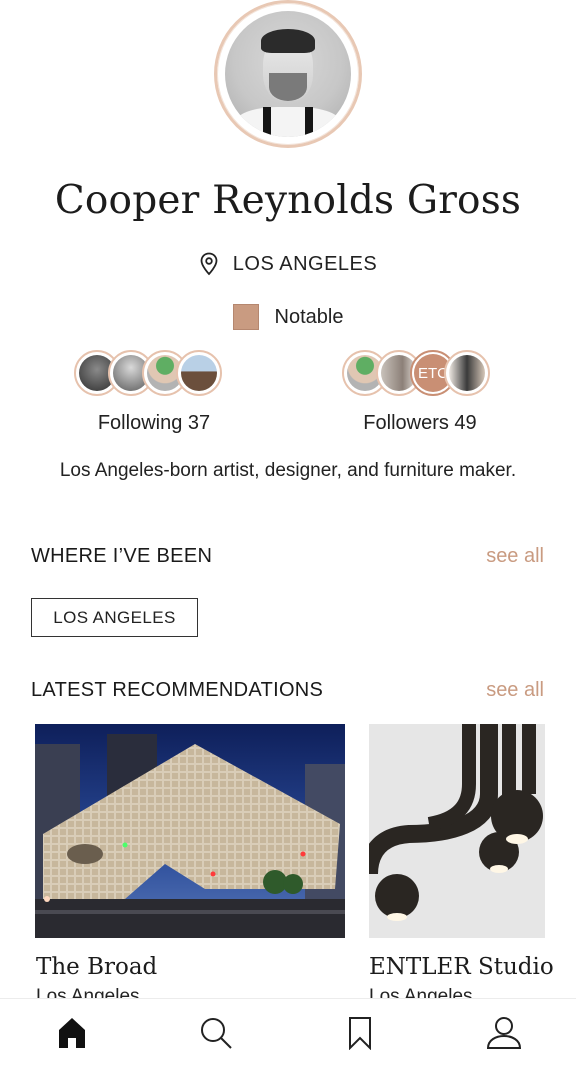 This screenshot has height=1080, width=576. I want to click on where-been-see-all-link: see all, so click(515, 556).